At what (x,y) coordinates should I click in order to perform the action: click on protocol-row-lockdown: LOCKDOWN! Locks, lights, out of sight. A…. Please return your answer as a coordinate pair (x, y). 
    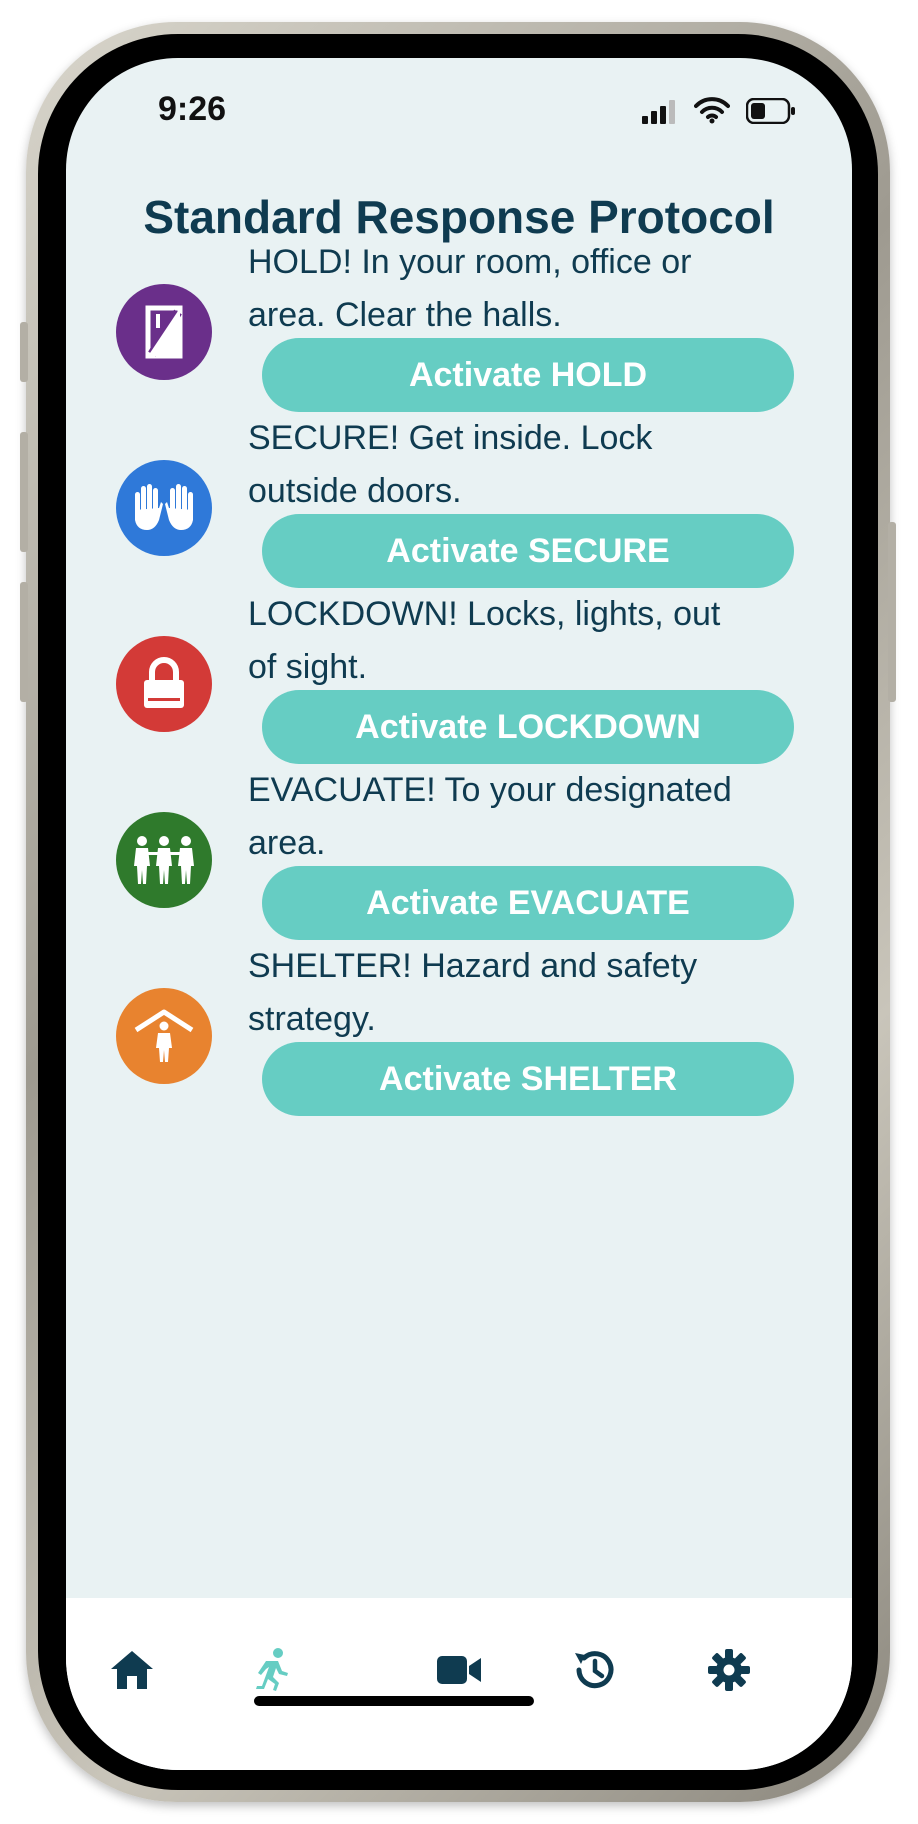
    Looking at the image, I should click on (459, 690).